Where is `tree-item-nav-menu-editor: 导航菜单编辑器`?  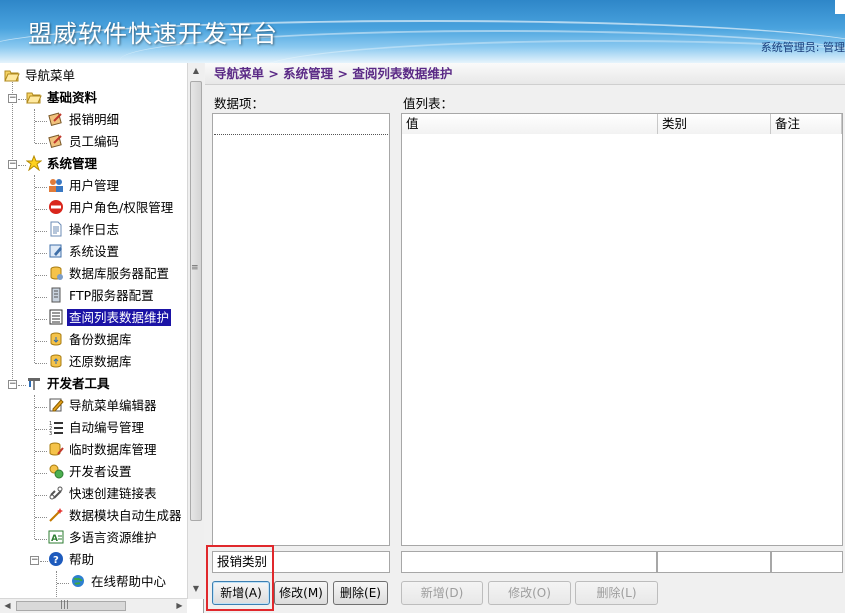 tree-item-nav-menu-editor: 导航菜单编辑器 is located at coordinates (103, 406).